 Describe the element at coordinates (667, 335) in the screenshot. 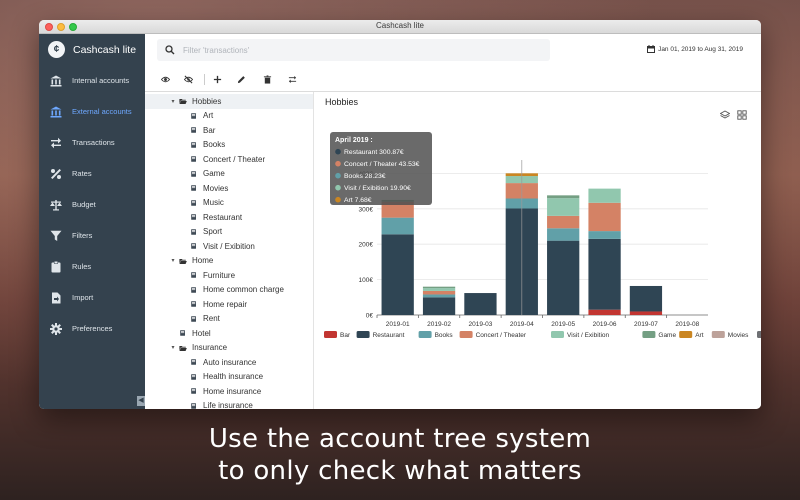

I see `legend-label: Game` at that location.